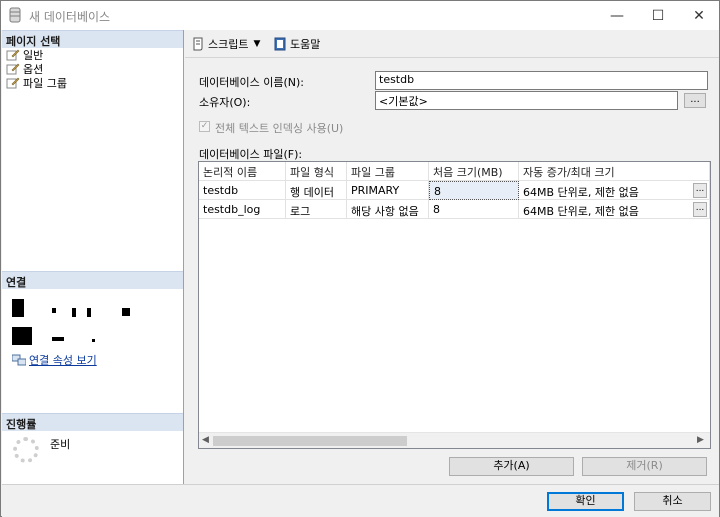  I want to click on fulltext-checkbox: ✓, so click(204, 126).